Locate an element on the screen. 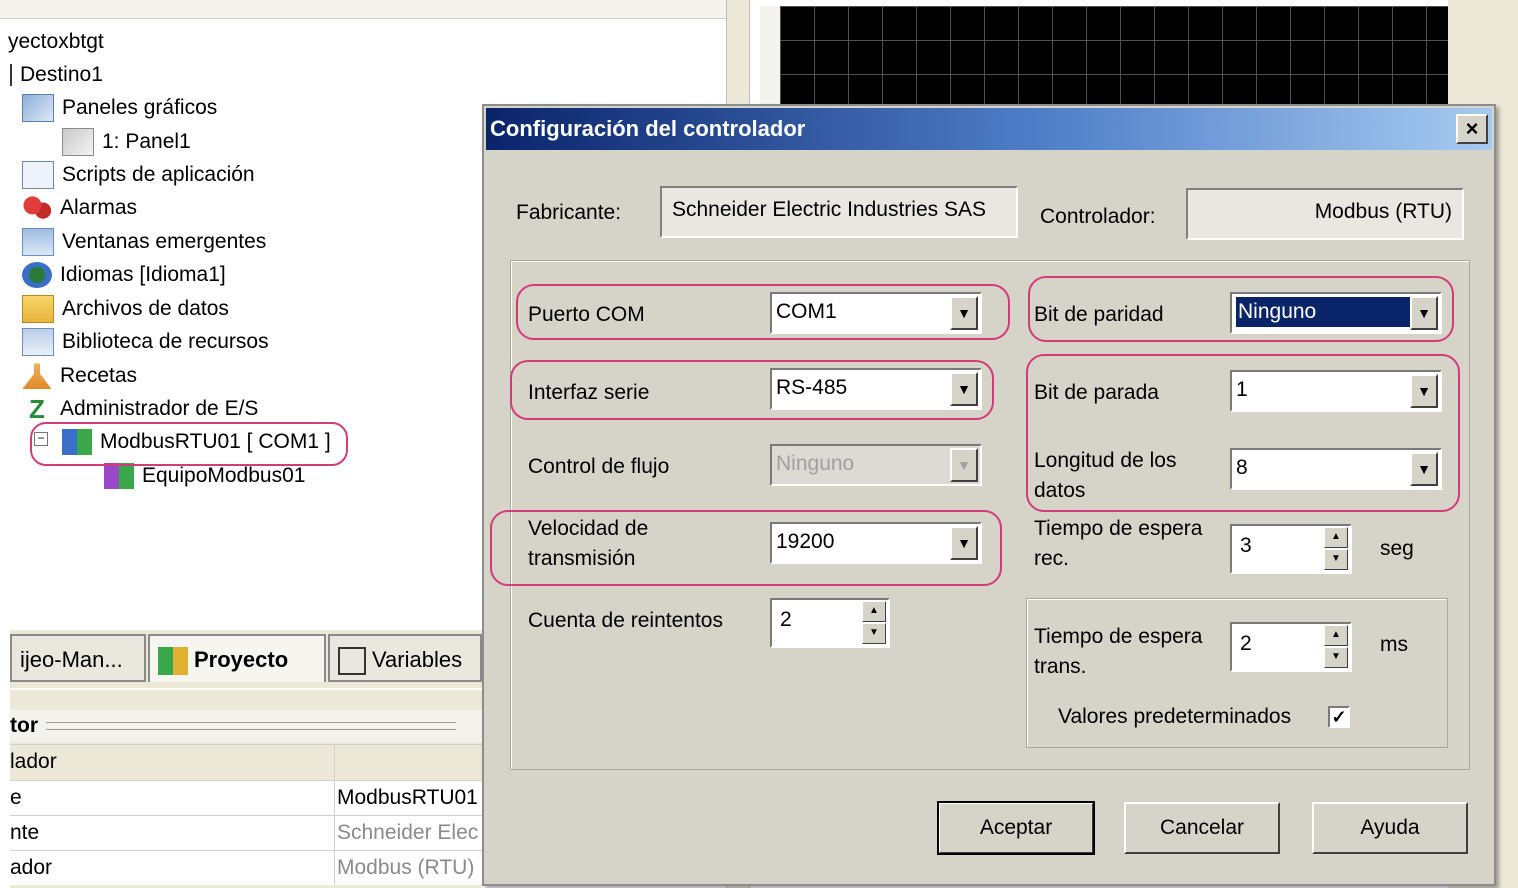 Image resolution: width=1518 pixels, height=888 pixels. tab-proyecto: Proyecto is located at coordinates (237, 658).